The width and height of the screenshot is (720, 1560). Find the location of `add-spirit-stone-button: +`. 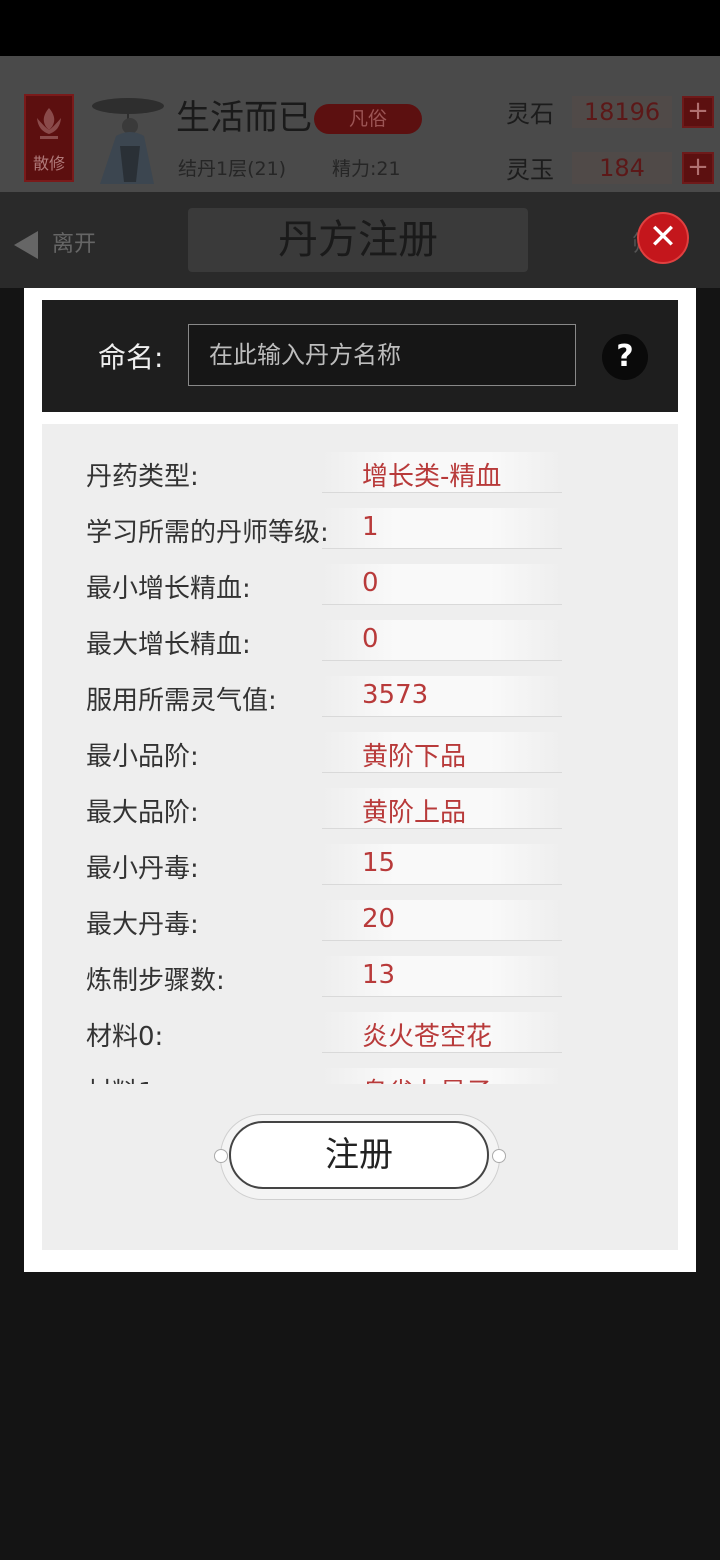

add-spirit-stone-button: + is located at coordinates (698, 112).